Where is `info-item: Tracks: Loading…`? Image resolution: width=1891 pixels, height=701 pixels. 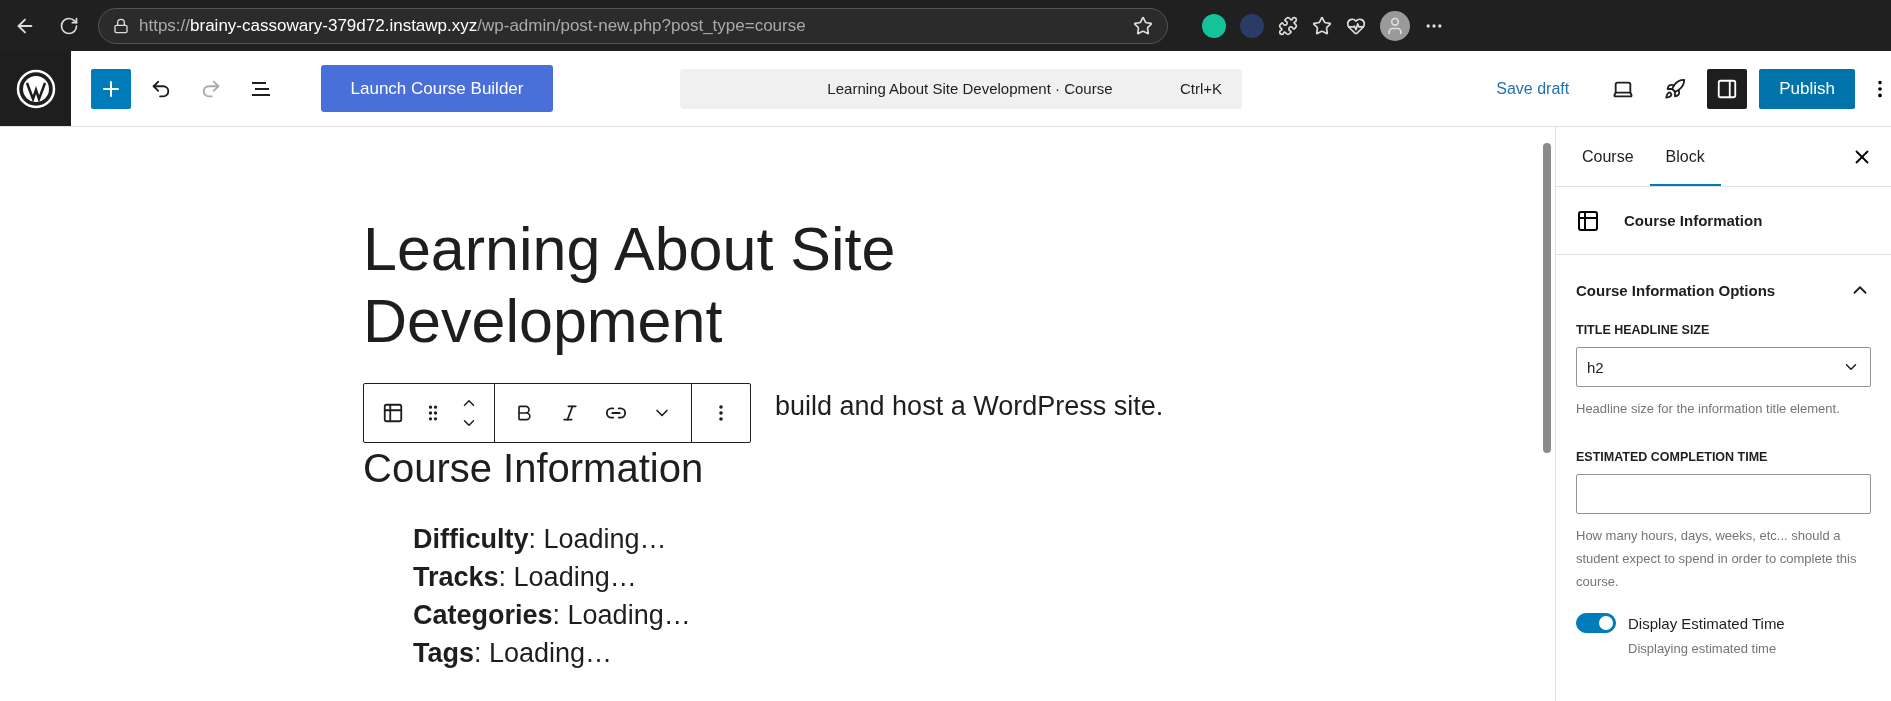
info-item: Tracks: Loading… is located at coordinates (525, 577).